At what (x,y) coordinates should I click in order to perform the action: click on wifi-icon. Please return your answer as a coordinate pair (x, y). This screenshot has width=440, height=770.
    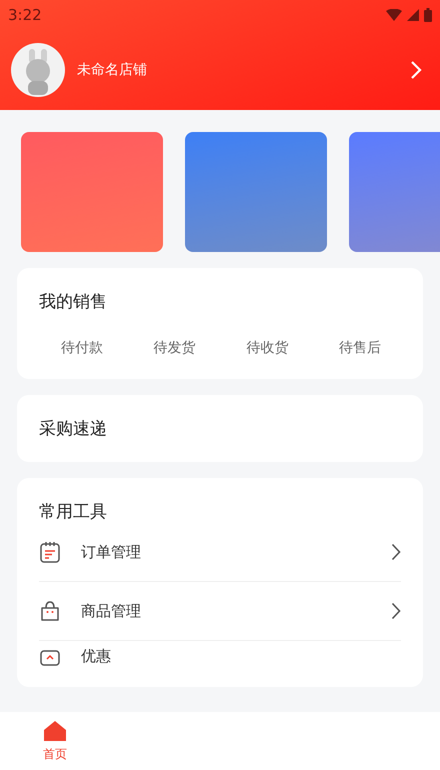
    Looking at the image, I should click on (394, 15).